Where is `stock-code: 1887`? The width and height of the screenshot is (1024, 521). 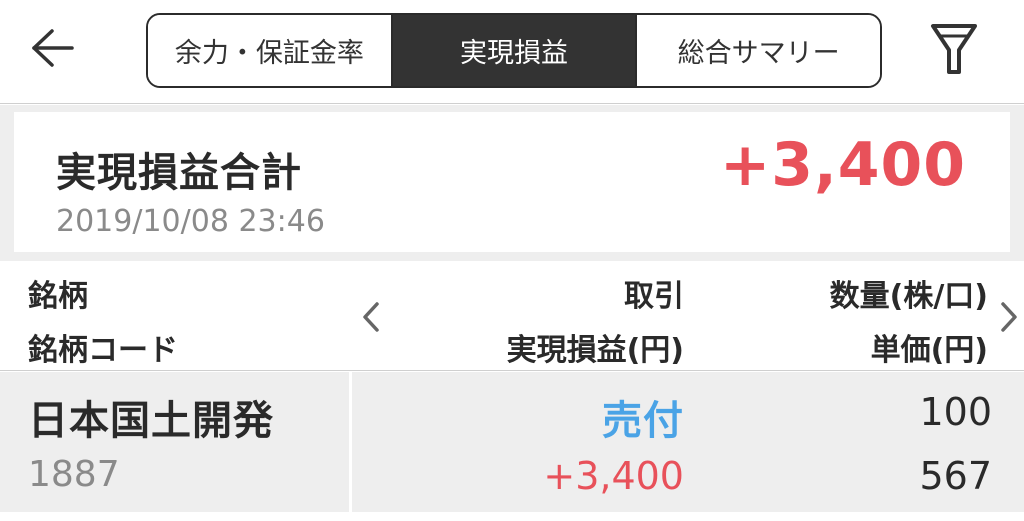 stock-code: 1887 is located at coordinates (74, 474).